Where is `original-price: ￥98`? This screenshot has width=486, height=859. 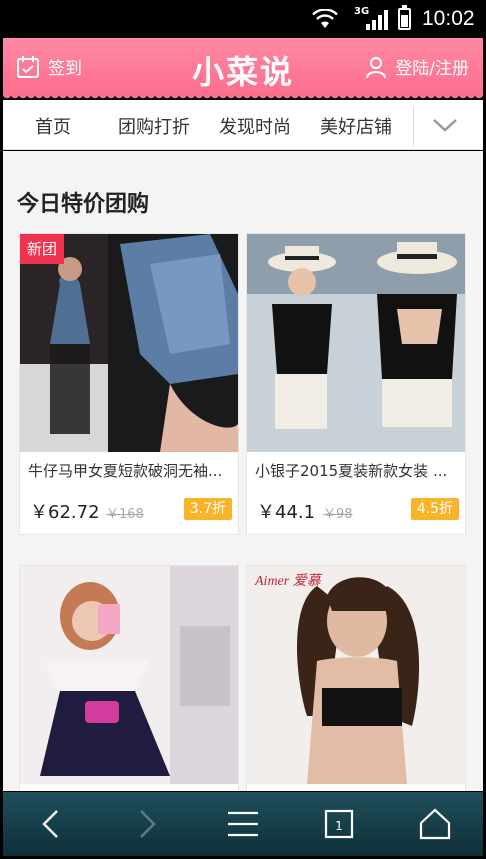
original-price: ￥98 is located at coordinates (338, 514).